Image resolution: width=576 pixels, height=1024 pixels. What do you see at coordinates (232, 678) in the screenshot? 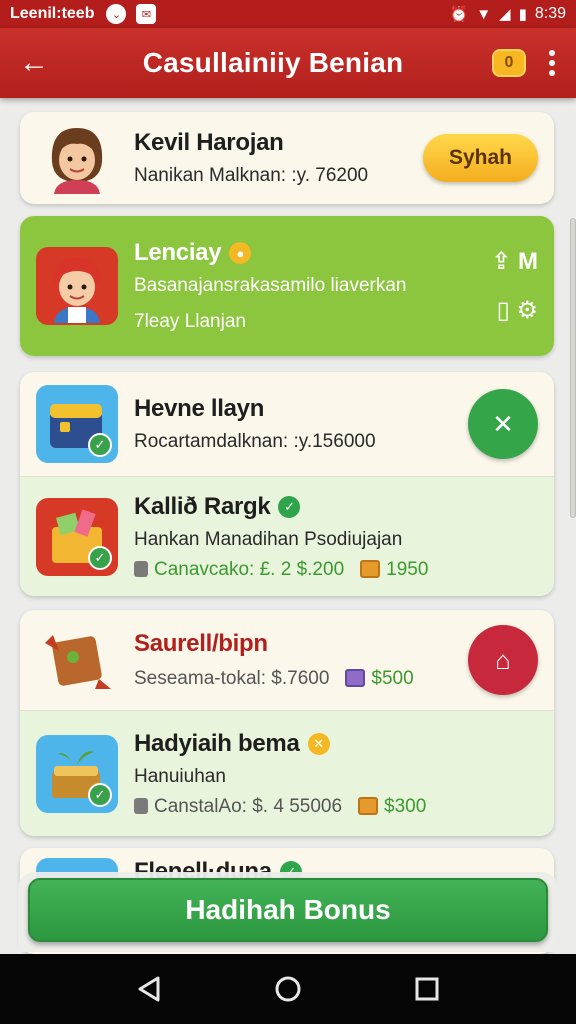
I see `item-subtitle: Sesеama-tokal: $.7600` at bounding box center [232, 678].